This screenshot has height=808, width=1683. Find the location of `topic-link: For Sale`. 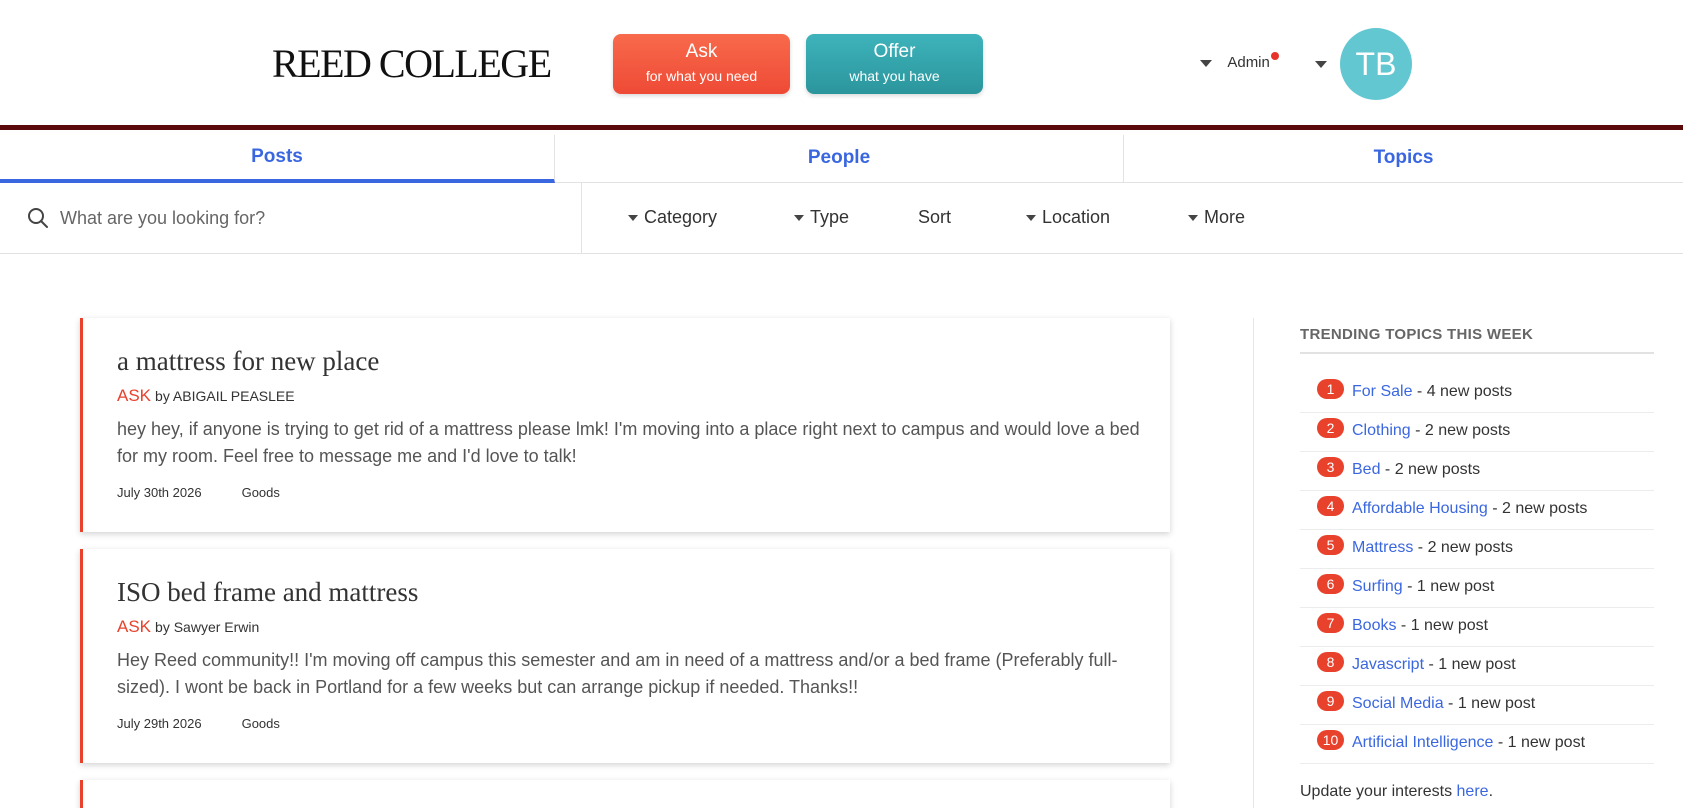

topic-link: For Sale is located at coordinates (1382, 391).